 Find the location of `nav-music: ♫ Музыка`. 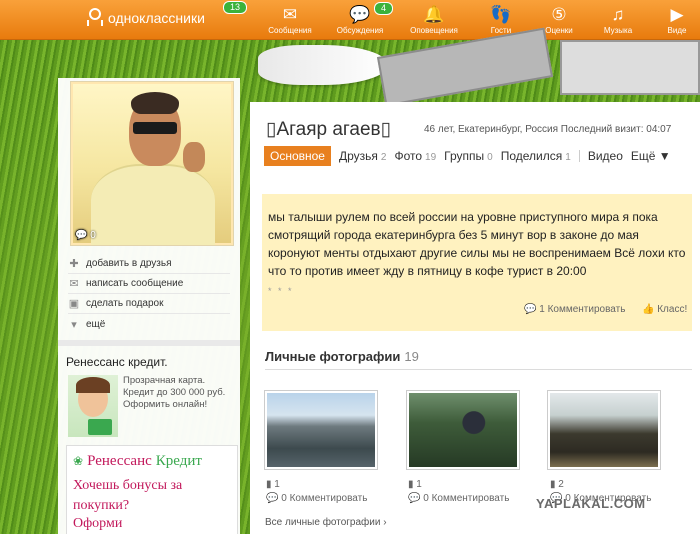

nav-music: ♫ Музыка is located at coordinates (618, 20).